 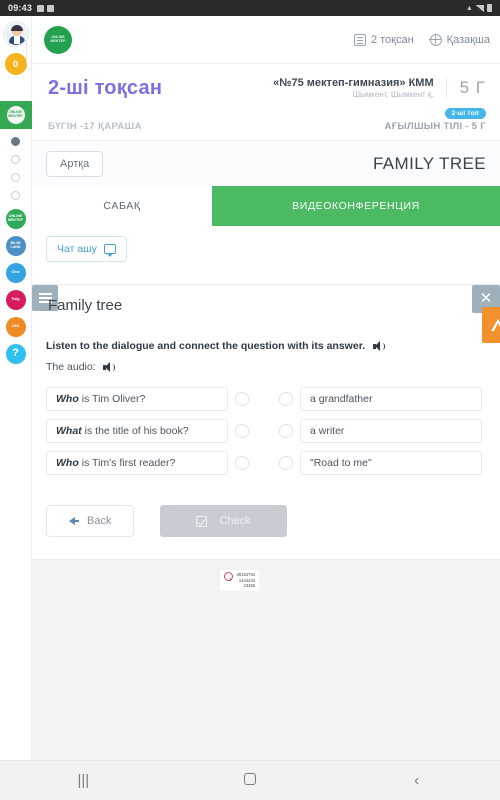 I want to click on answer-1: a grandfather, so click(x=391, y=399).